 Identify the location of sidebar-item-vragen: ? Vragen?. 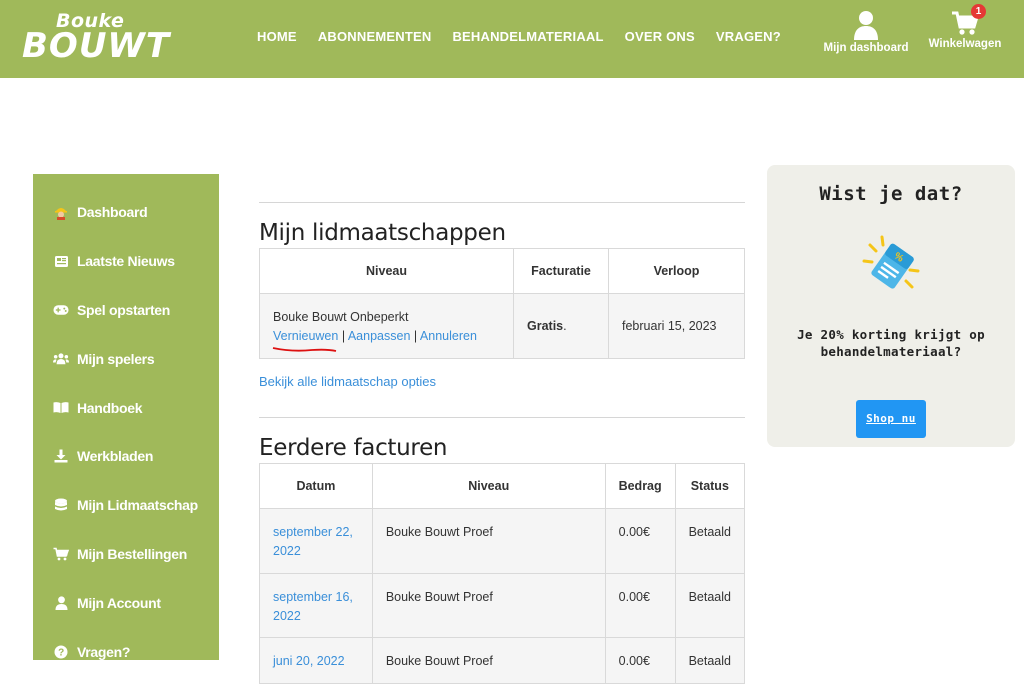
(126, 651).